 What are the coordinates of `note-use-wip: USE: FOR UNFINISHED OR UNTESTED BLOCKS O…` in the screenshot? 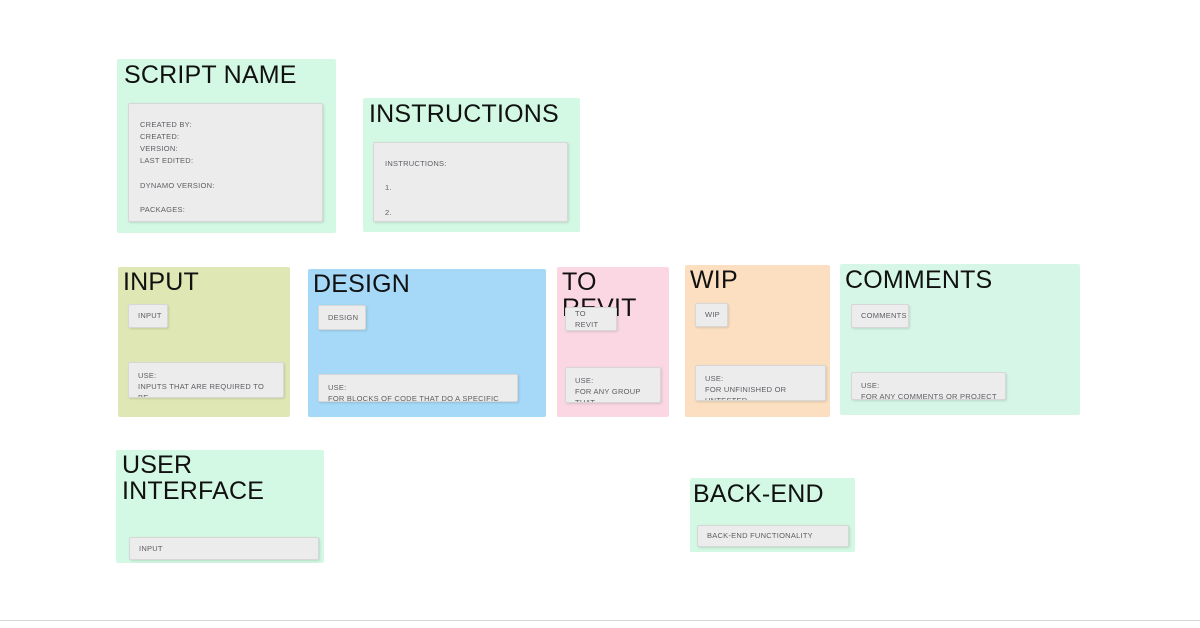 It's located at (760, 383).